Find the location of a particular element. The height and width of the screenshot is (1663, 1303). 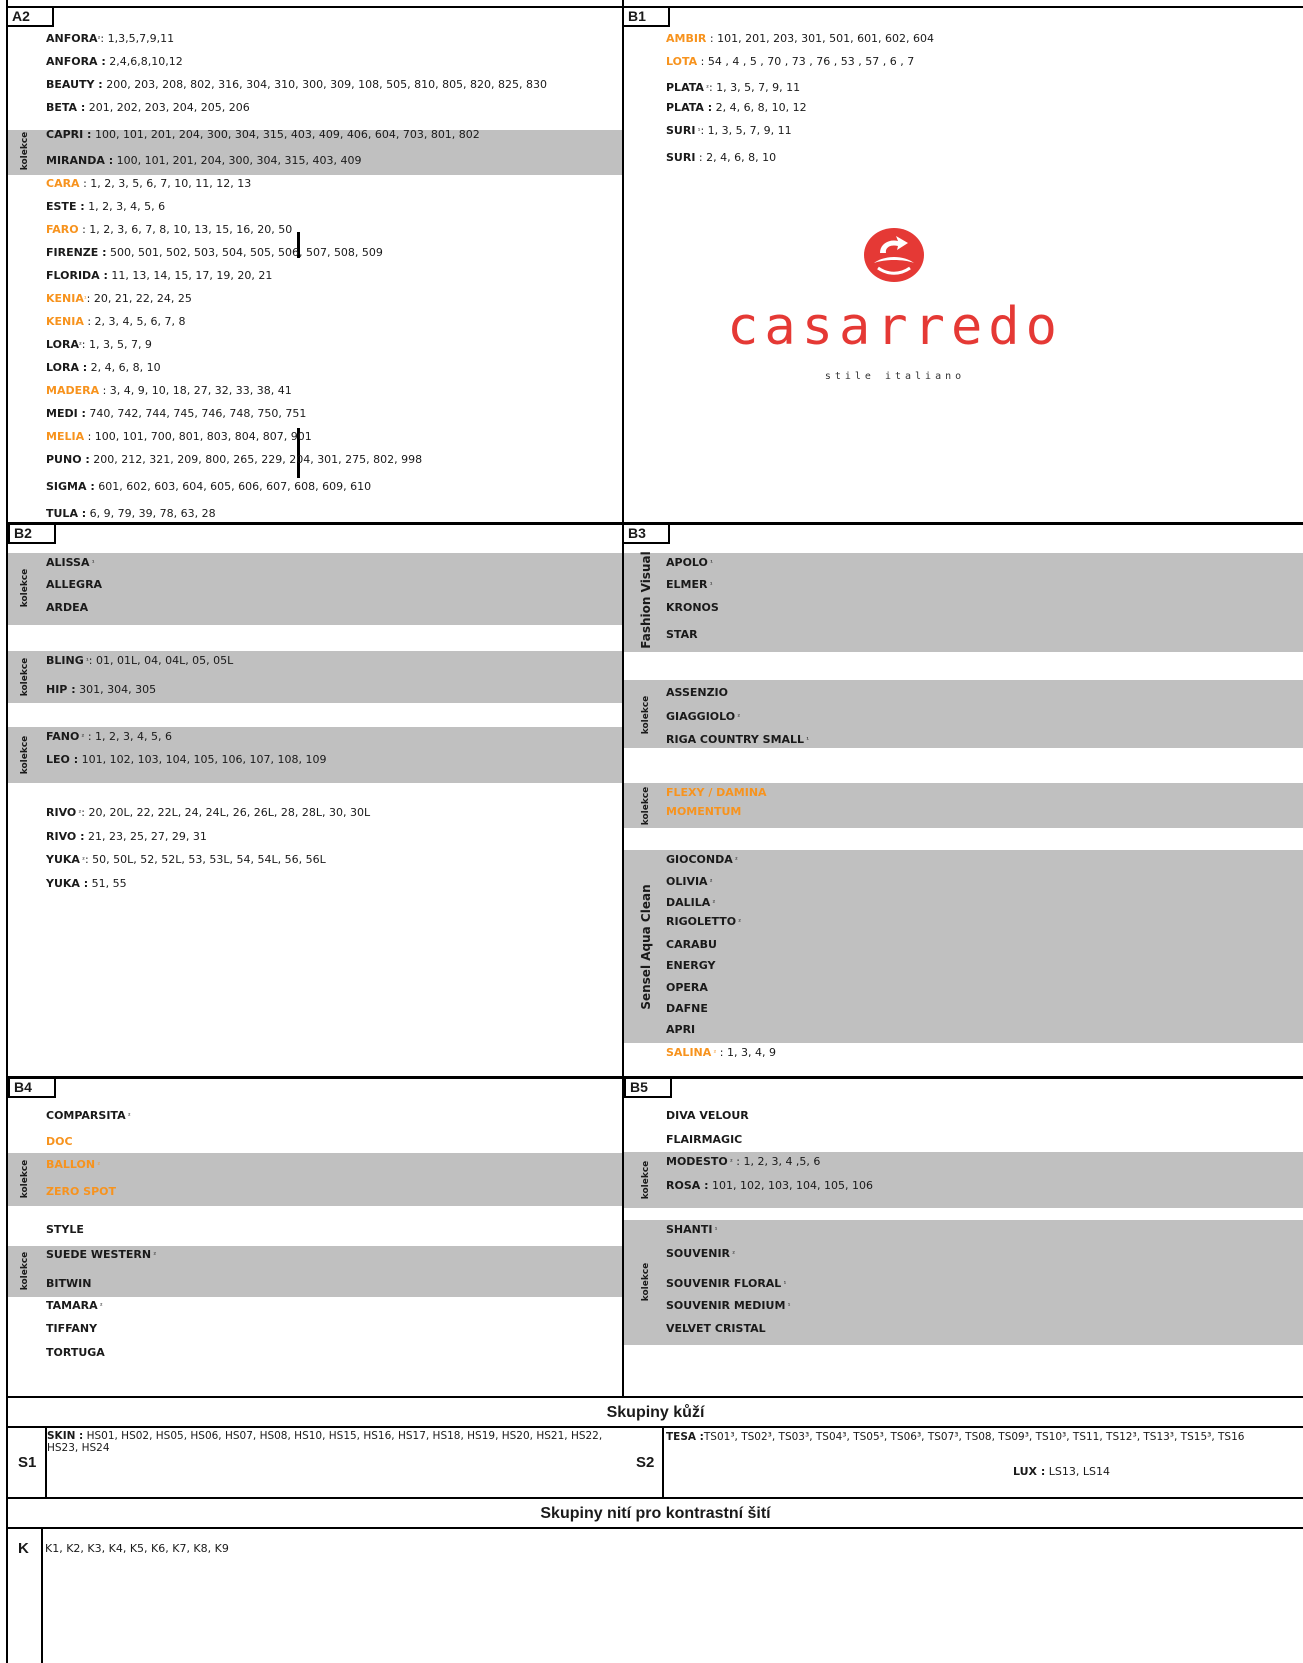

a2-entry: ESTE : 1, 2, 3, 4, 5, 6 is located at coordinates (105, 207).